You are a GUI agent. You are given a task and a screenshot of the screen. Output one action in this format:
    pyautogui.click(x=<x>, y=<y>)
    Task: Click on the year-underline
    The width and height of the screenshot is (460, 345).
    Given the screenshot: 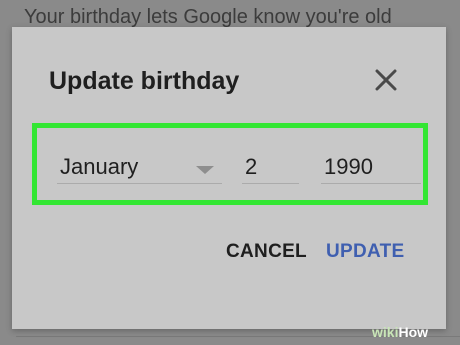 What is the action you would take?
    pyautogui.click(x=371, y=183)
    